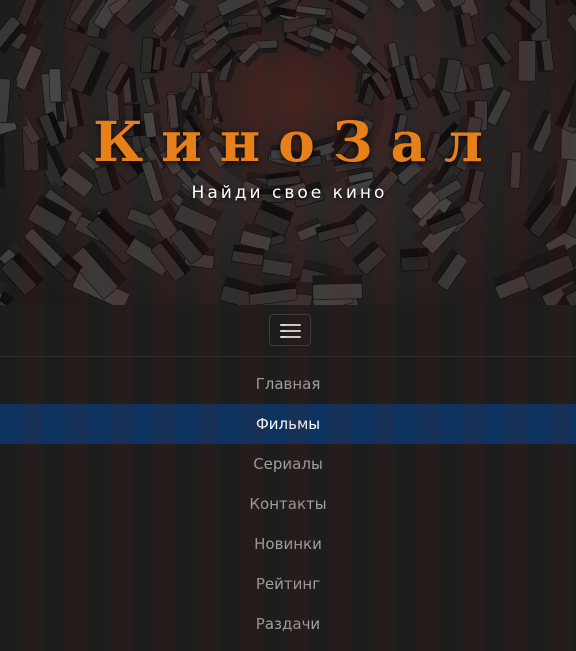  What do you see at coordinates (289, 193) in the screenshot?
I see `site-tagline: Найди свое кино` at bounding box center [289, 193].